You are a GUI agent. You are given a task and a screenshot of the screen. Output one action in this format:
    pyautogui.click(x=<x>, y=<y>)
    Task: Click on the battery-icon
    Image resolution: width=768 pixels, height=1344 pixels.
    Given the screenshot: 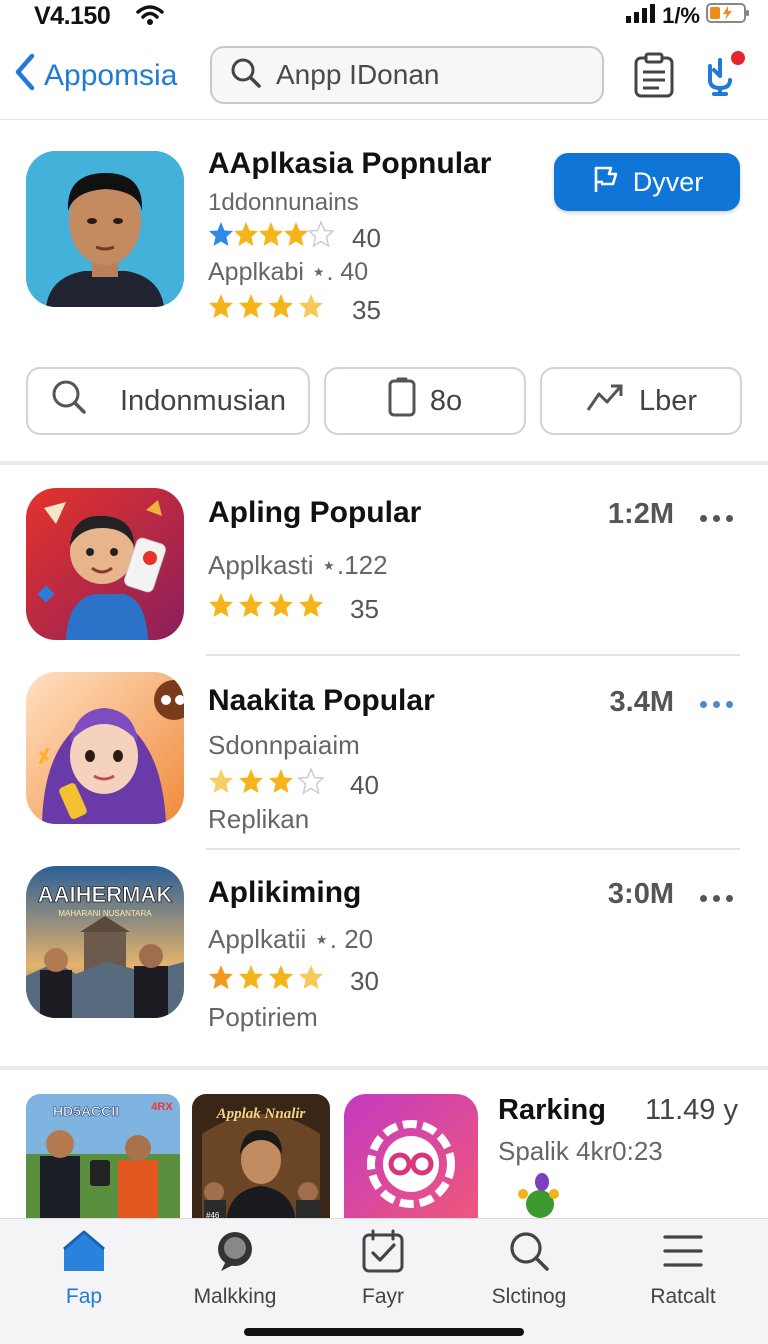 What is the action you would take?
    pyautogui.click(x=728, y=15)
    